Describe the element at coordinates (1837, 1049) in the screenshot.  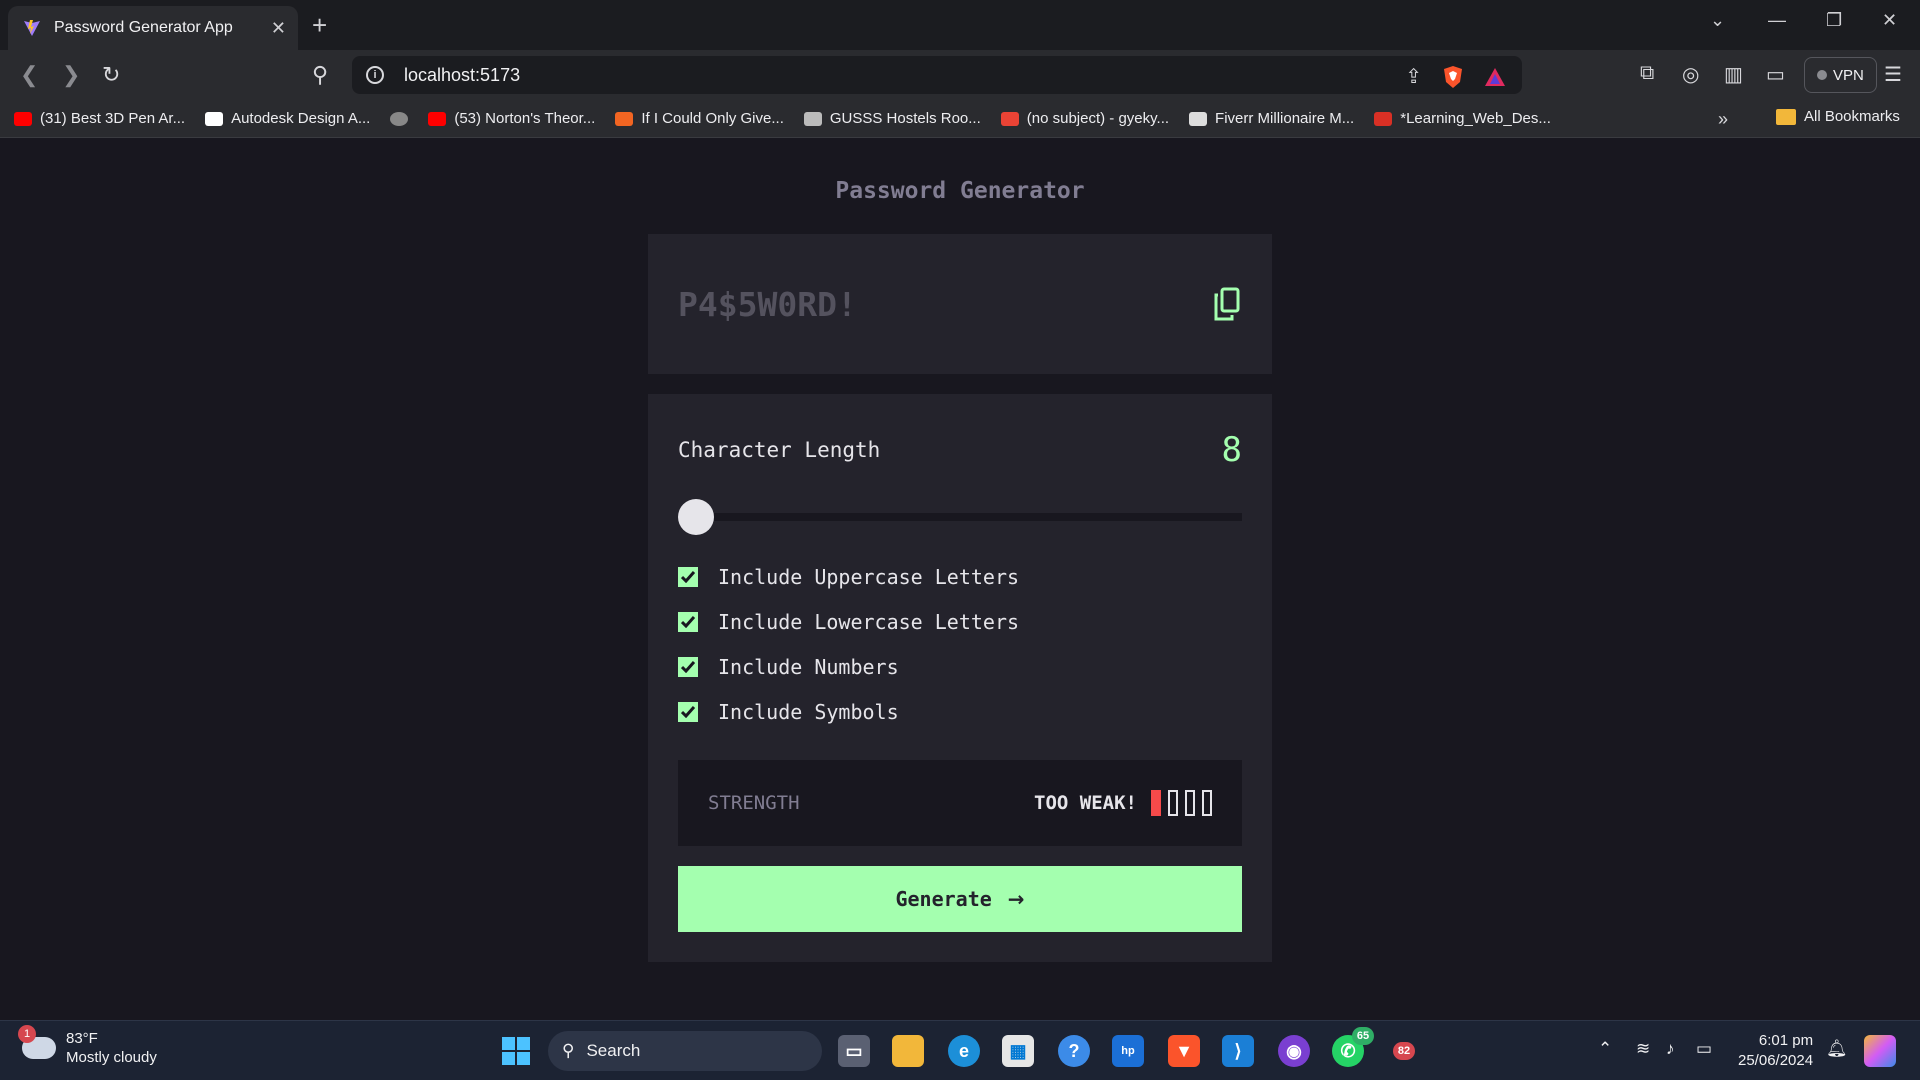
I see `notification-bell-icon: 🔔︎` at that location.